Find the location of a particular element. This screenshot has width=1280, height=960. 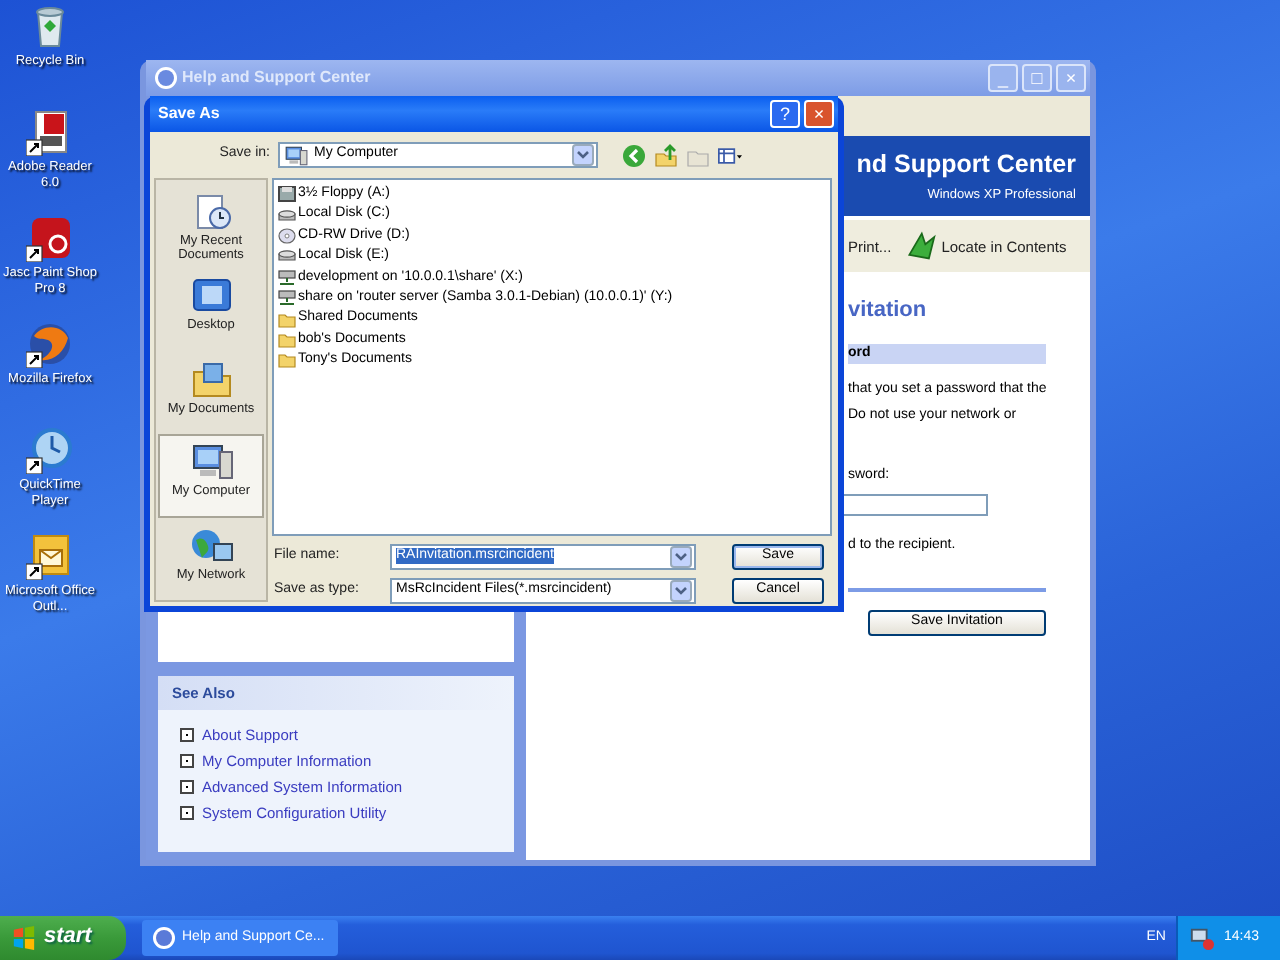

banner-title: nd Support Center is located at coordinates (966, 164).